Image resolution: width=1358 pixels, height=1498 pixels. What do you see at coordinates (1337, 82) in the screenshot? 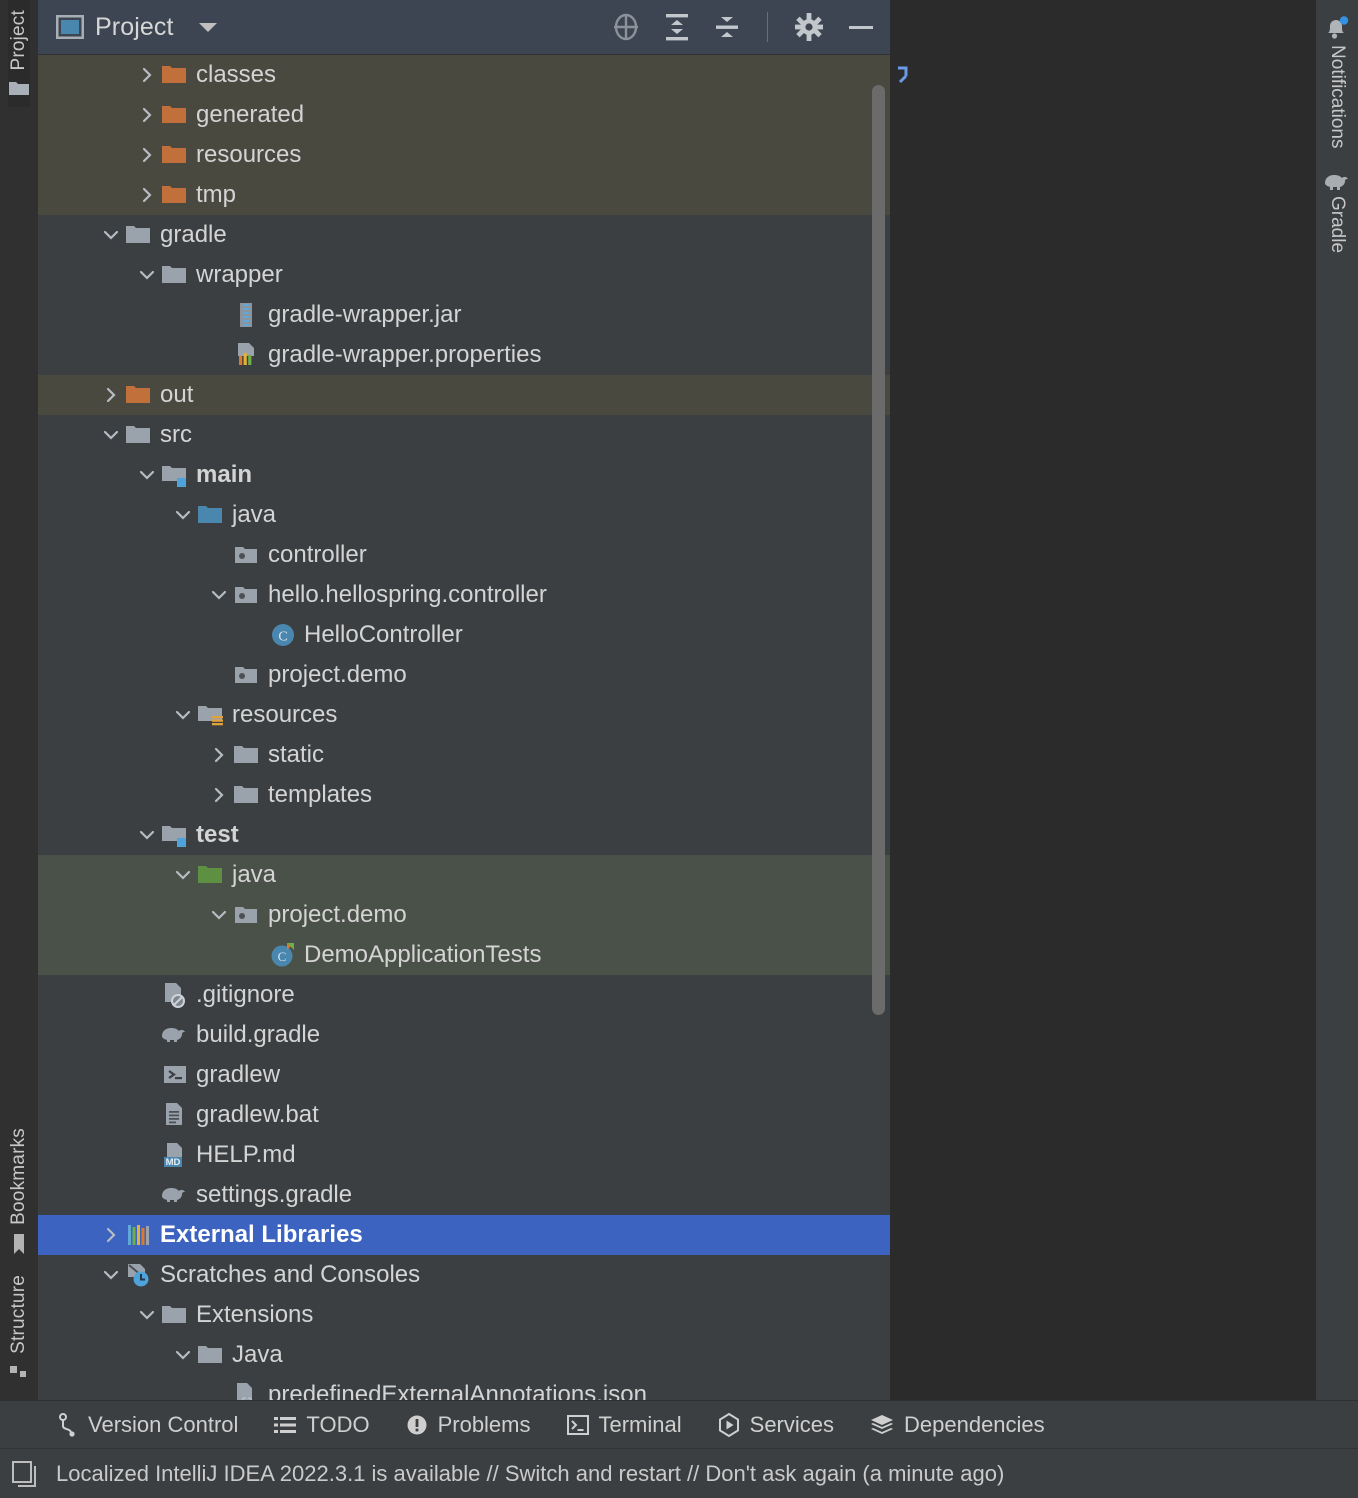
I see `sidebar-item-notifications: Notifications` at bounding box center [1337, 82].